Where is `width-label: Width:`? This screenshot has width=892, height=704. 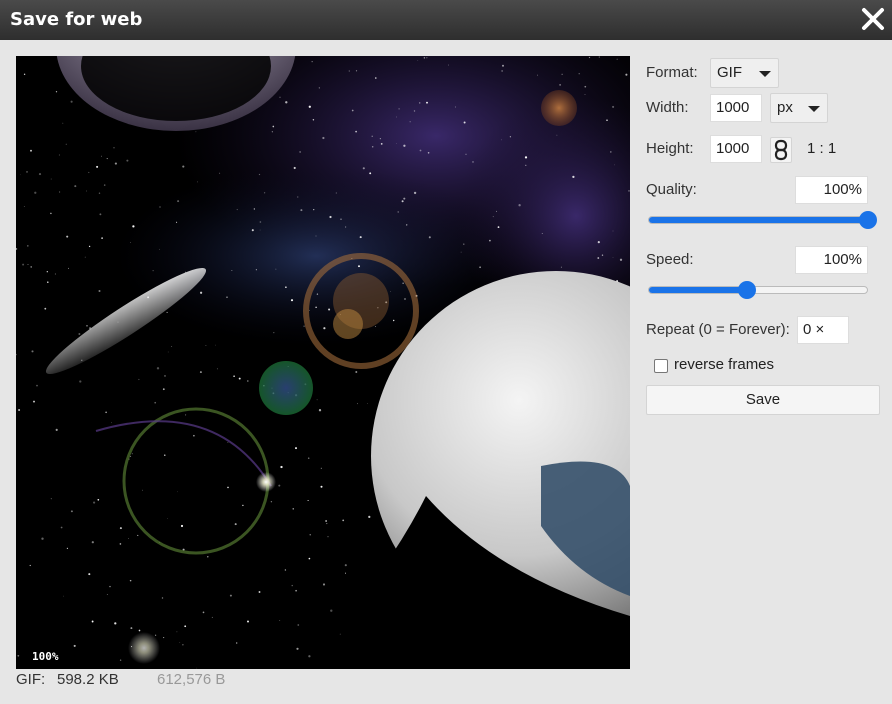 width-label: Width: is located at coordinates (667, 107).